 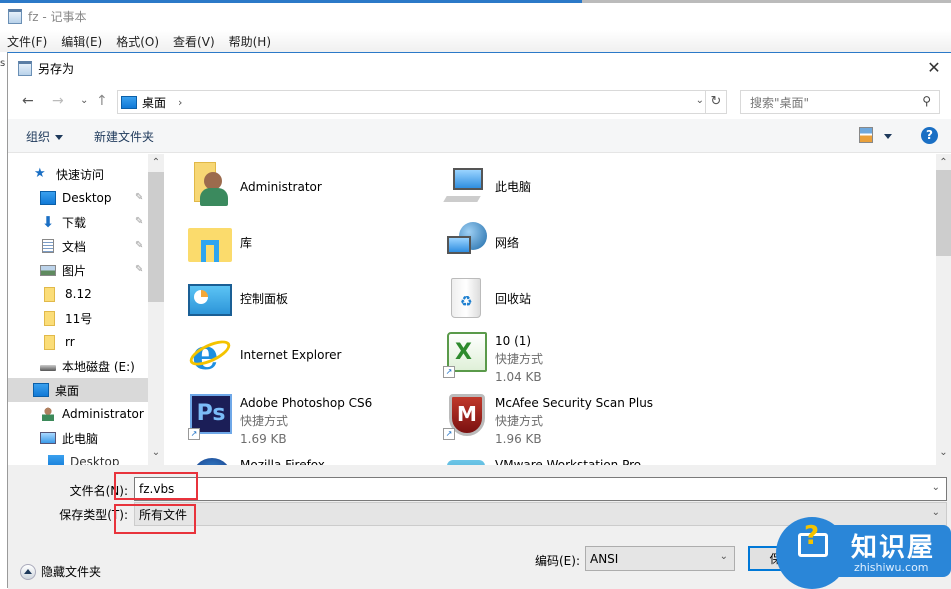 I want to click on vmware-icon, so click(x=467, y=459).